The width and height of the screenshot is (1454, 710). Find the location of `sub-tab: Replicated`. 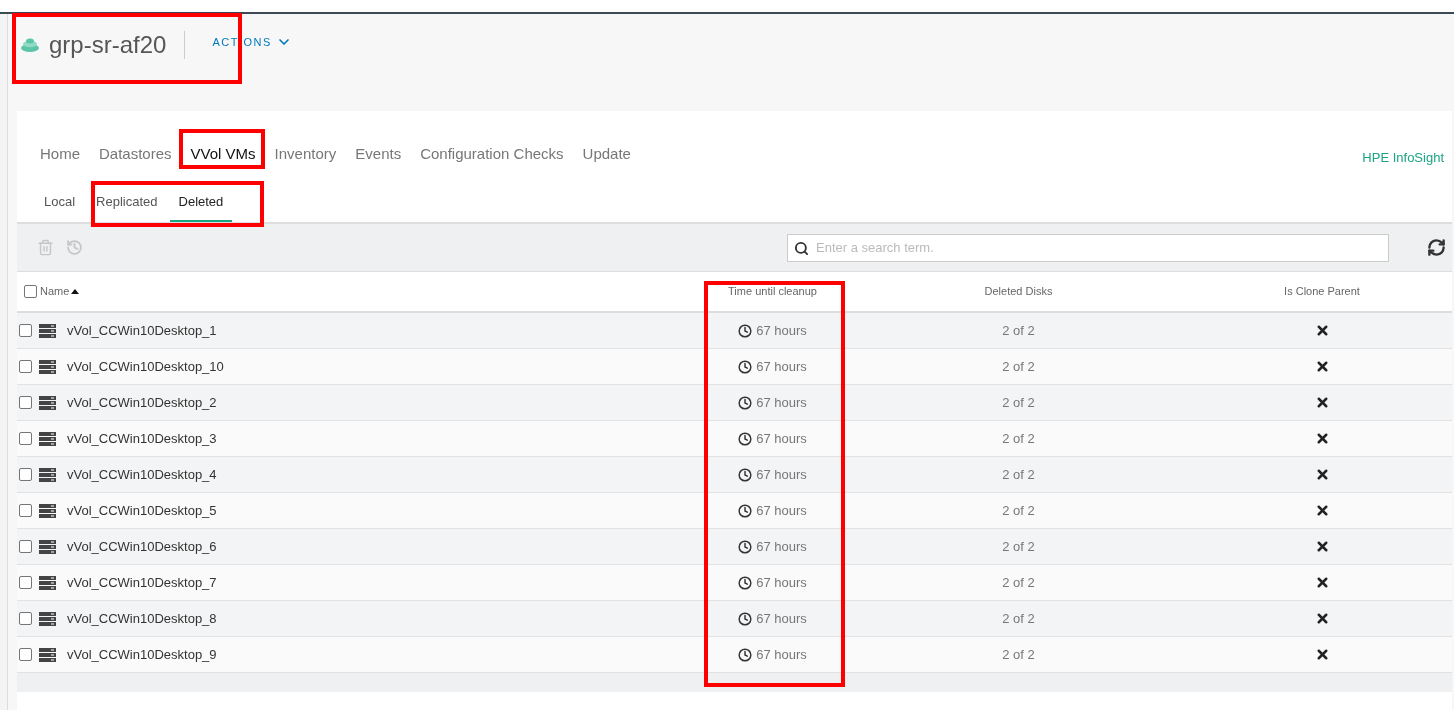

sub-tab: Replicated is located at coordinates (127, 203).